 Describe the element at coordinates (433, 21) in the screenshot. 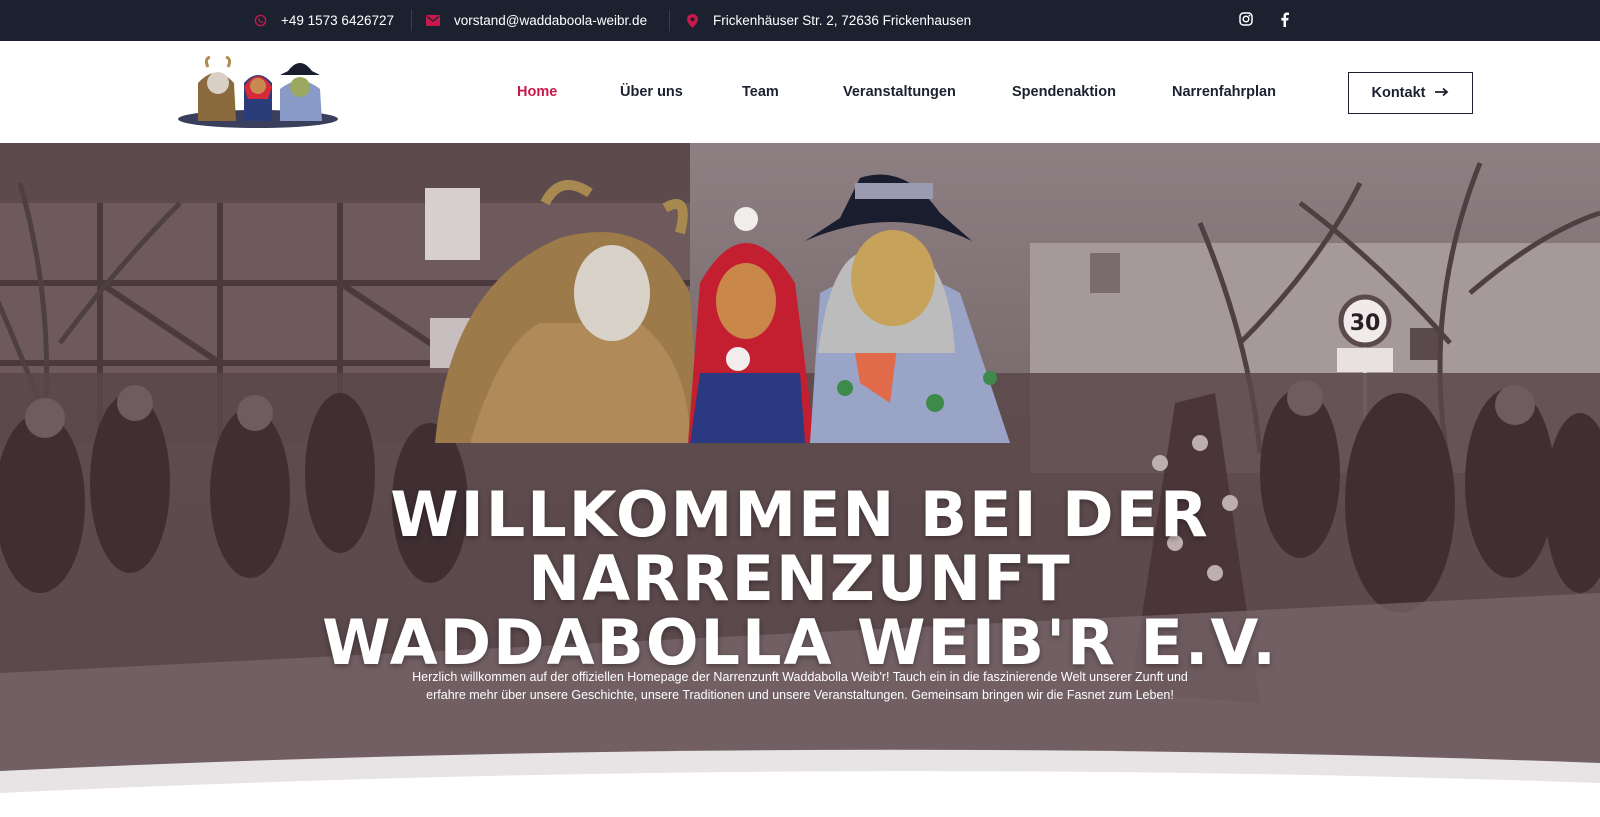

I see `mail-icon` at that location.